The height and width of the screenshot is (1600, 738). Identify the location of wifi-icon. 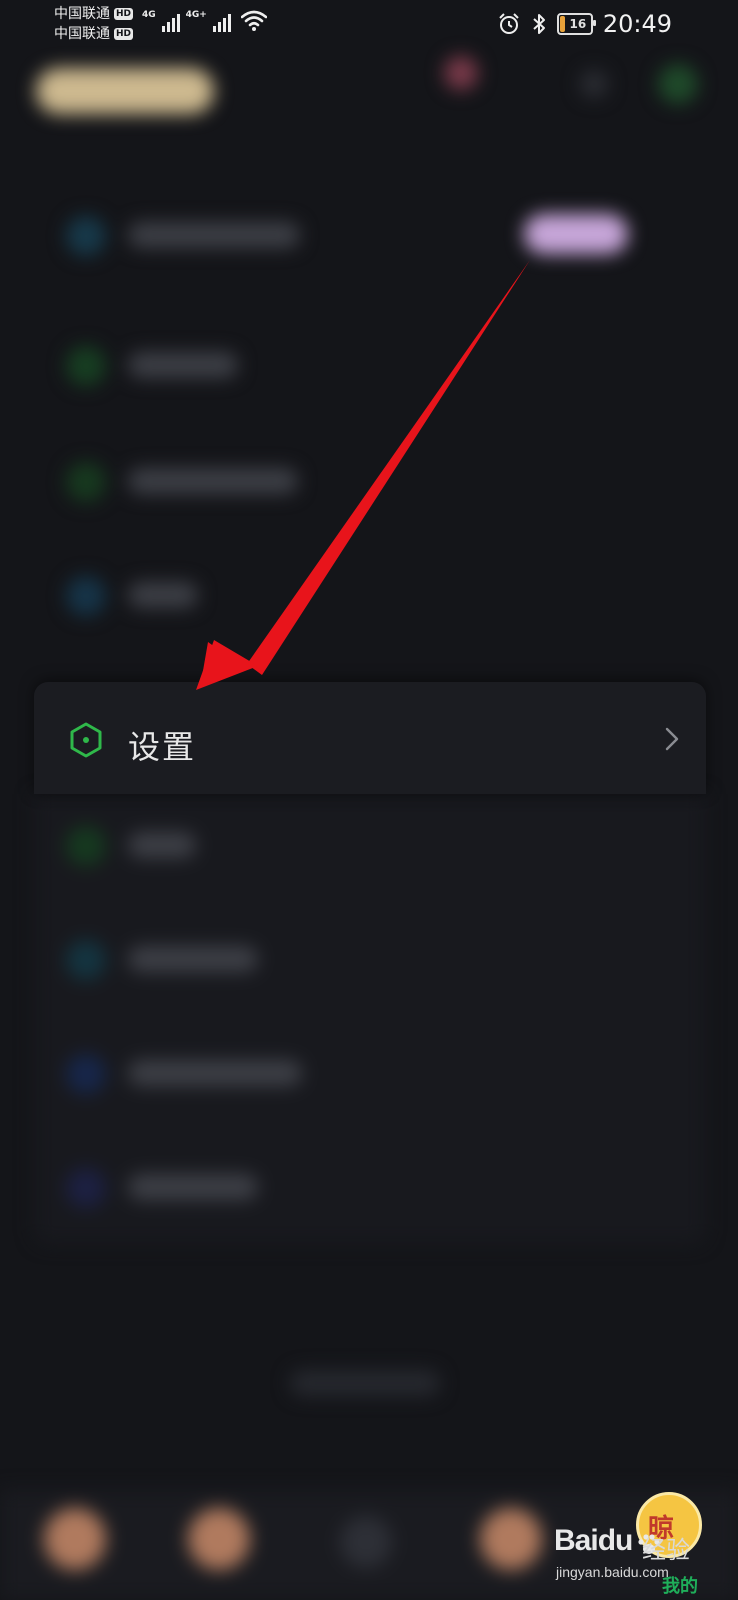
(253, 20).